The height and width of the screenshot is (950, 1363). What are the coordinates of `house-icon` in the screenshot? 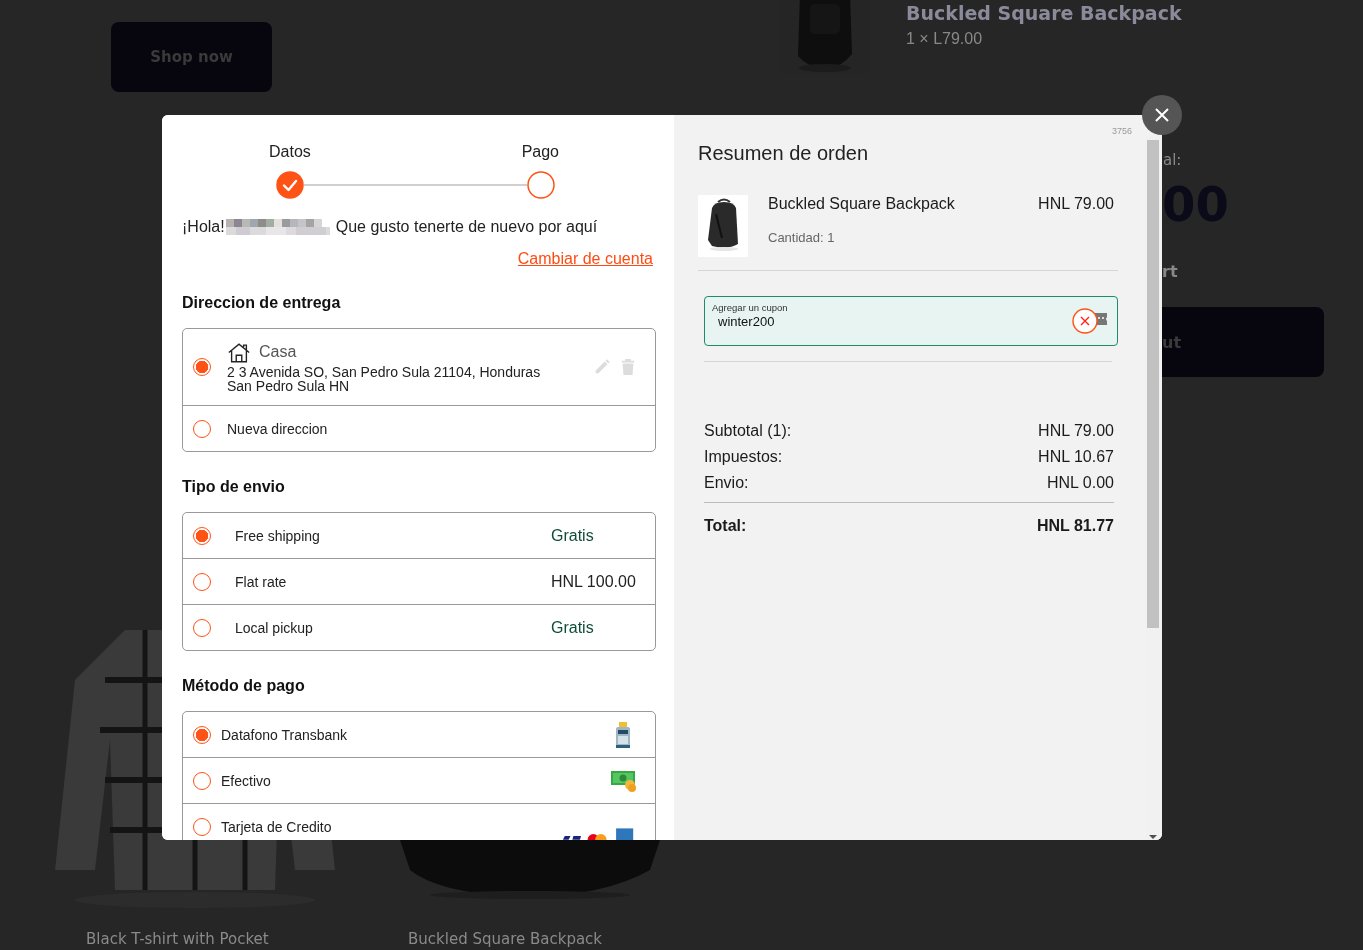 It's located at (239, 352).